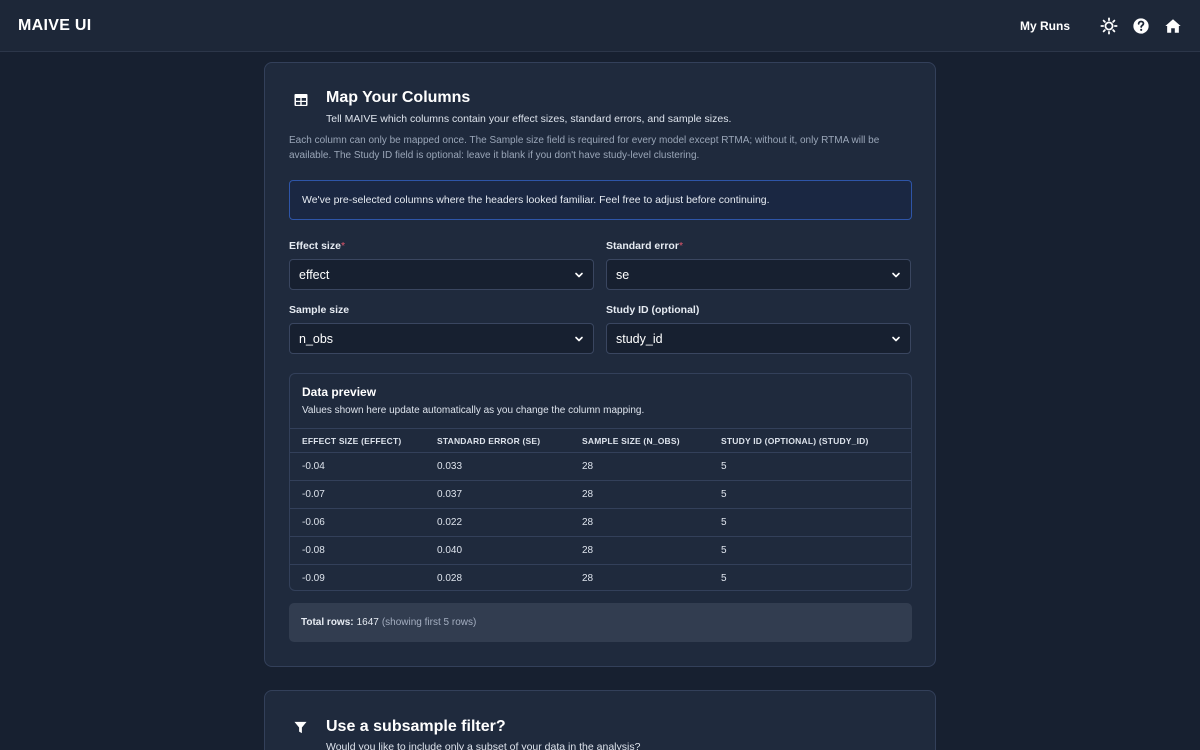 The width and height of the screenshot is (1200, 750). What do you see at coordinates (639, 338) in the screenshot?
I see `study-id-value: study_id` at bounding box center [639, 338].